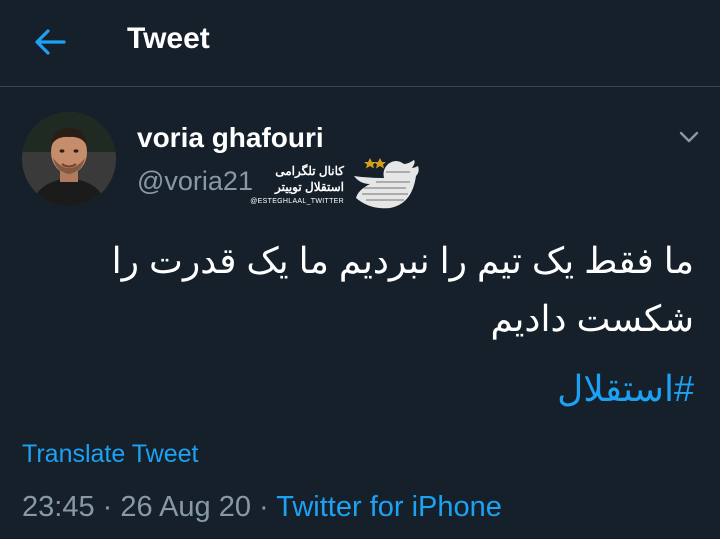 The width and height of the screenshot is (720, 539). Describe the element at coordinates (592, 318) in the screenshot. I see `tweet-text-line-2: شکست دادیم` at that location.